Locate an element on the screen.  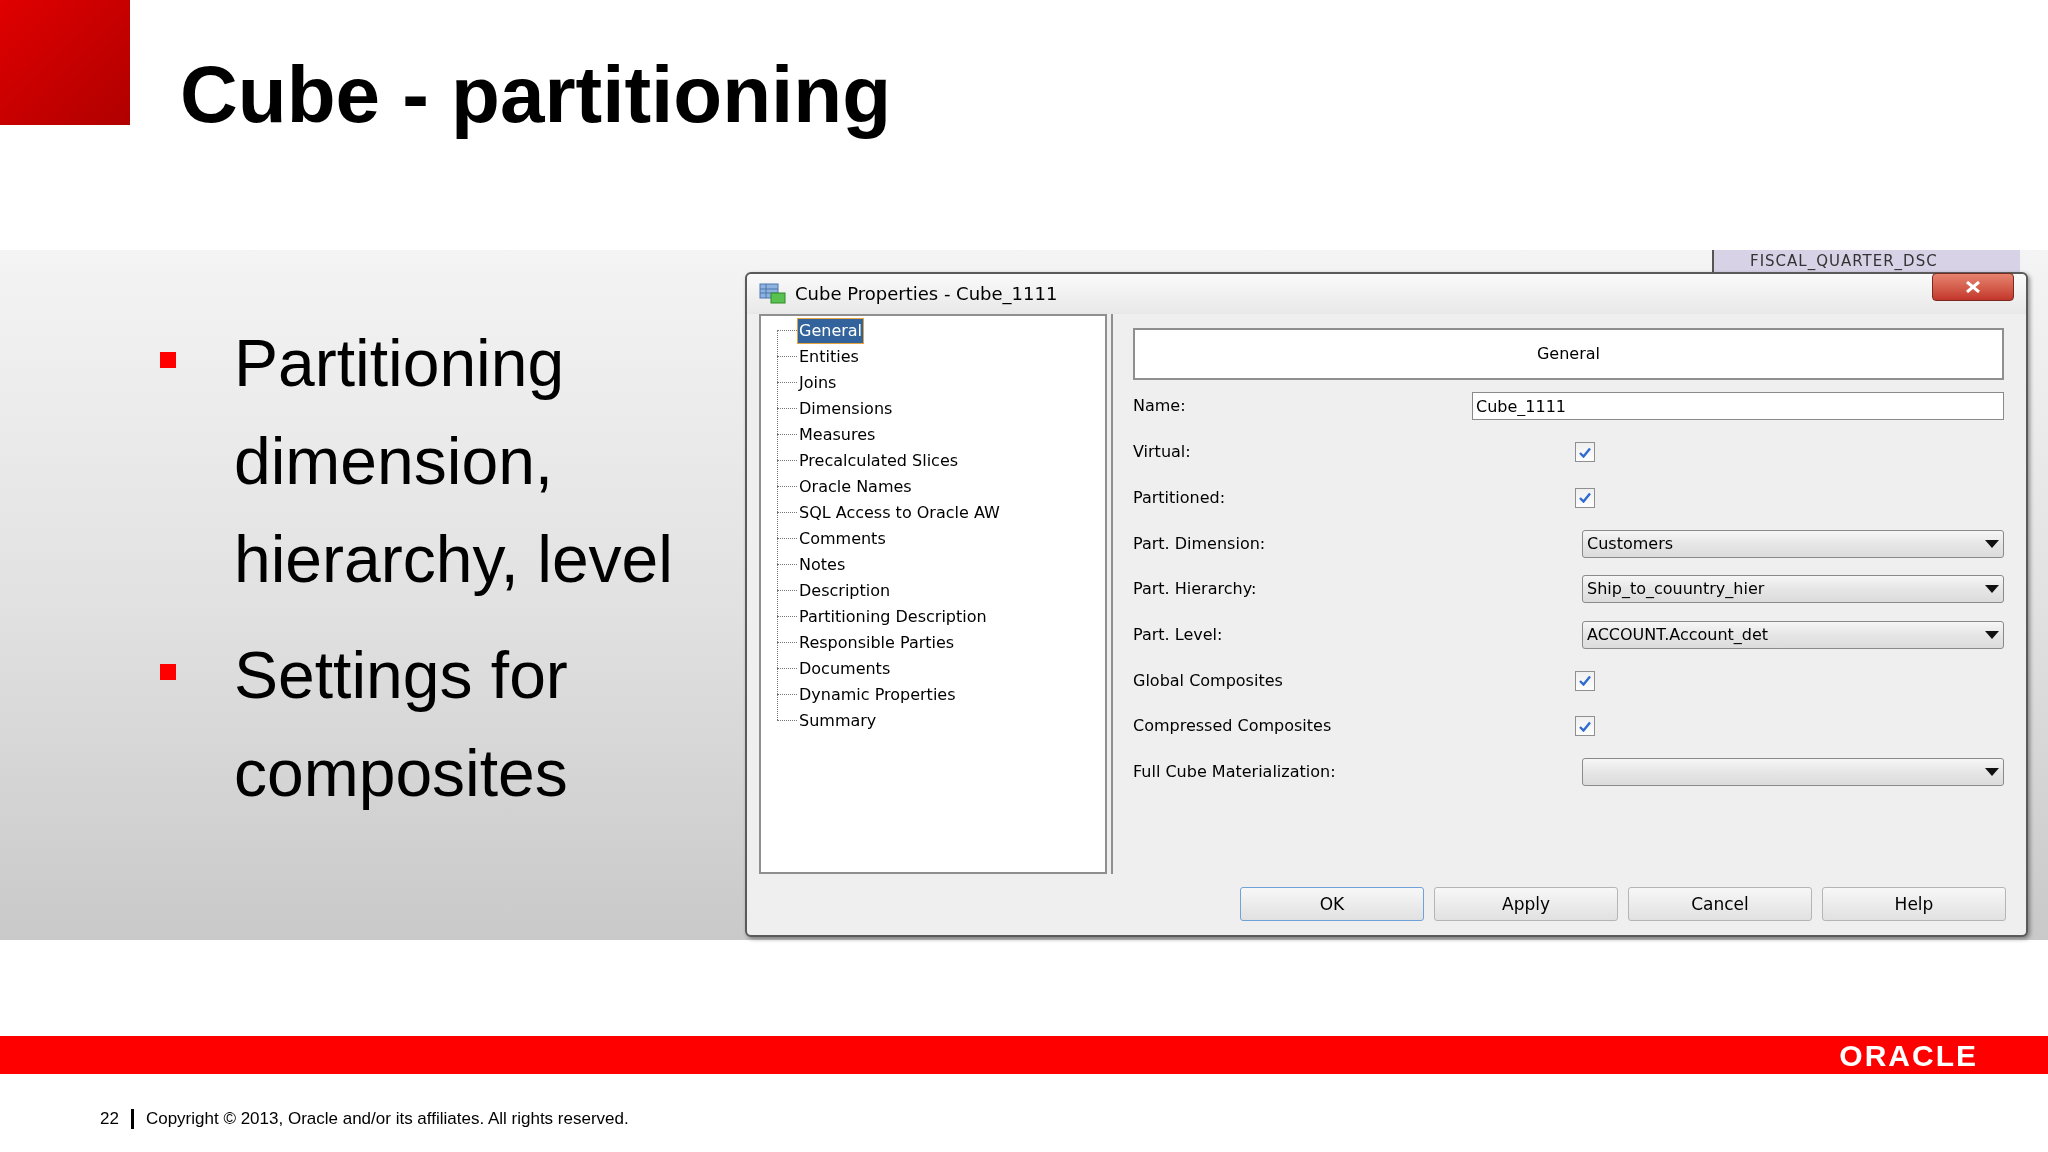
tree-item: Description is located at coordinates (845, 590).